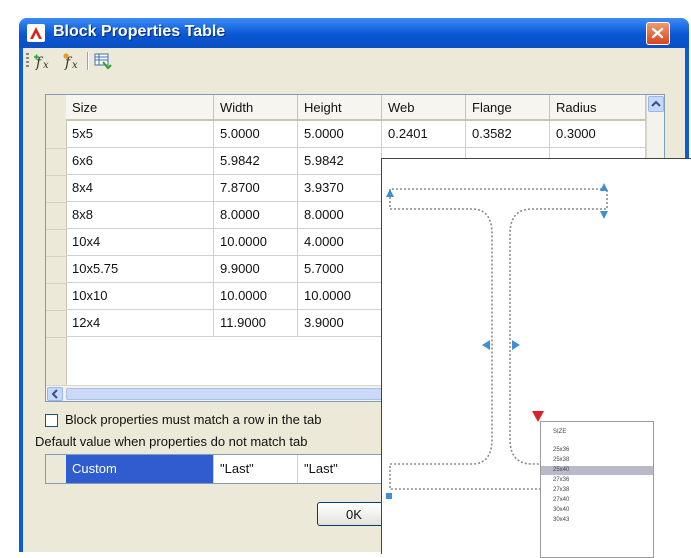  I want to click on table-cell: 8x4, so click(140, 188).